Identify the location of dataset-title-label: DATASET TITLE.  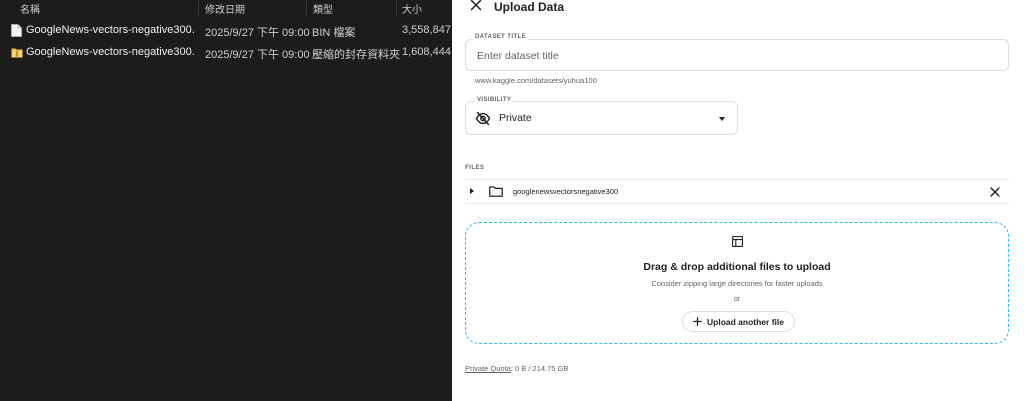
(500, 37).